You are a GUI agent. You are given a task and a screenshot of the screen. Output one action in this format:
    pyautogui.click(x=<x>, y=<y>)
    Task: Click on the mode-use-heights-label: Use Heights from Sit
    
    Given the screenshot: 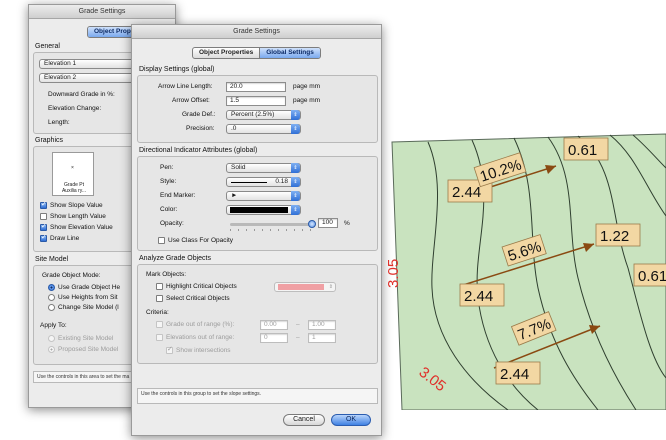 What is the action you would take?
    pyautogui.click(x=88, y=297)
    